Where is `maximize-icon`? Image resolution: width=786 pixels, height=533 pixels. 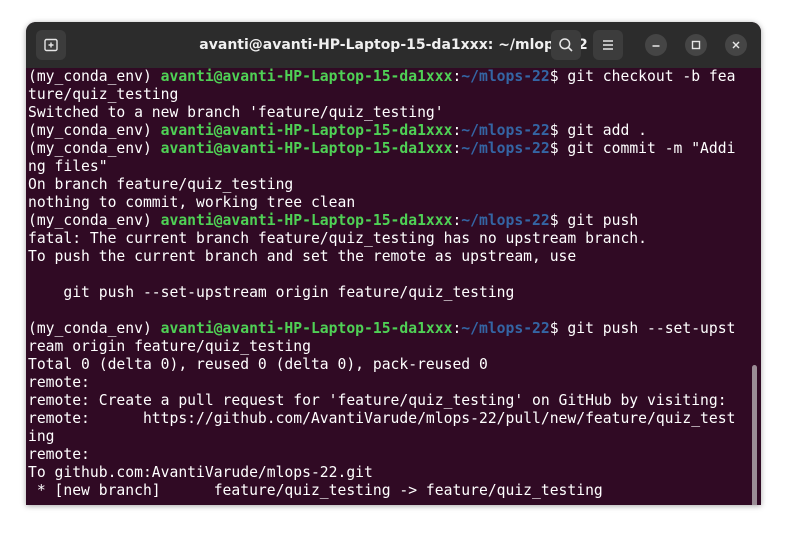 maximize-icon is located at coordinates (696, 45).